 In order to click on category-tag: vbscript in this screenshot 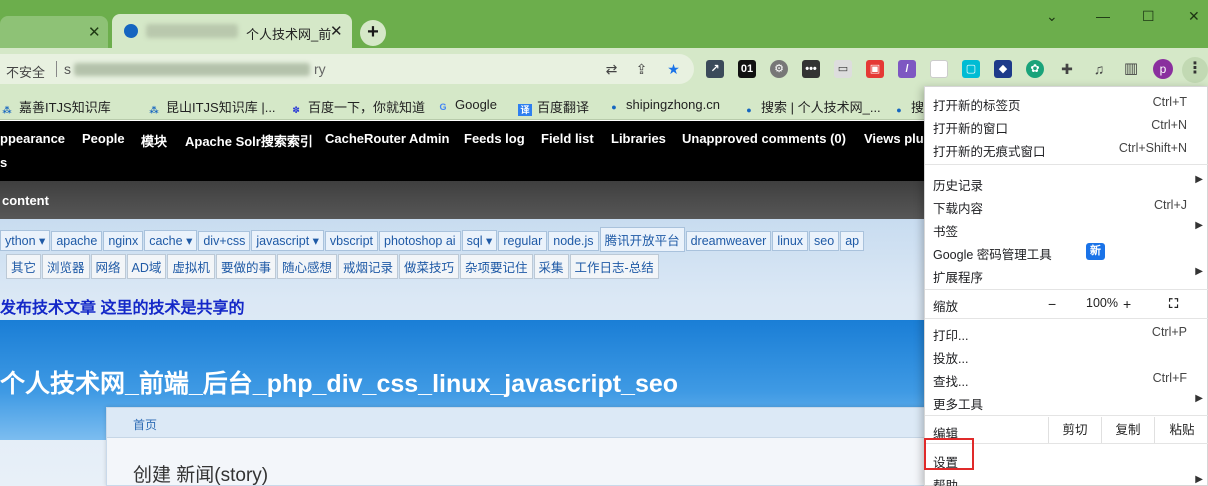, I will do `click(351, 241)`.